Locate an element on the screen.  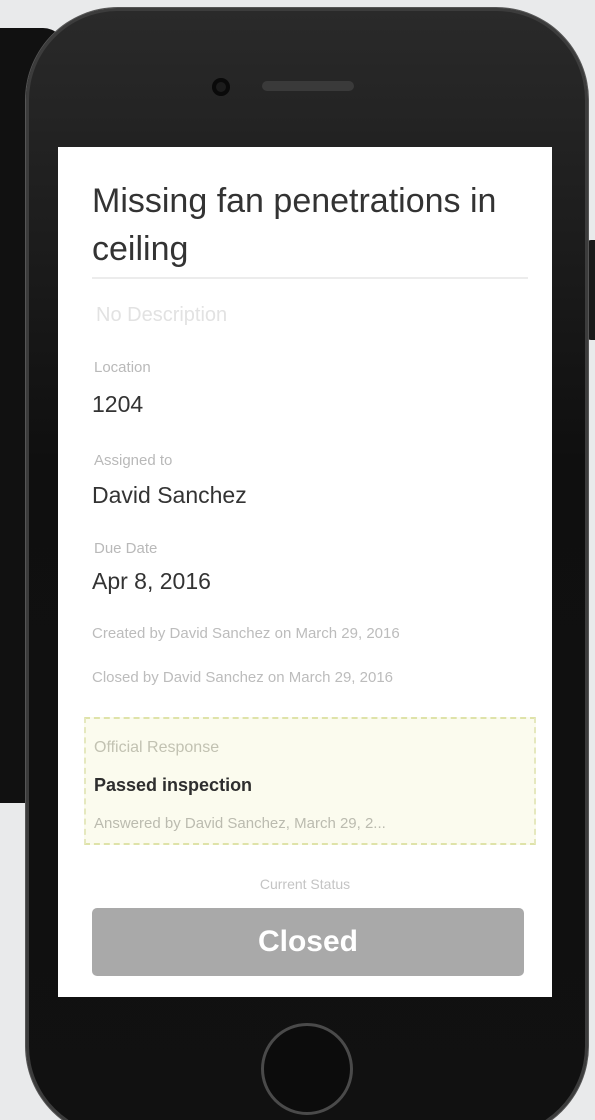
due-date-value: Apr 8, 2016 is located at coordinates (151, 581).